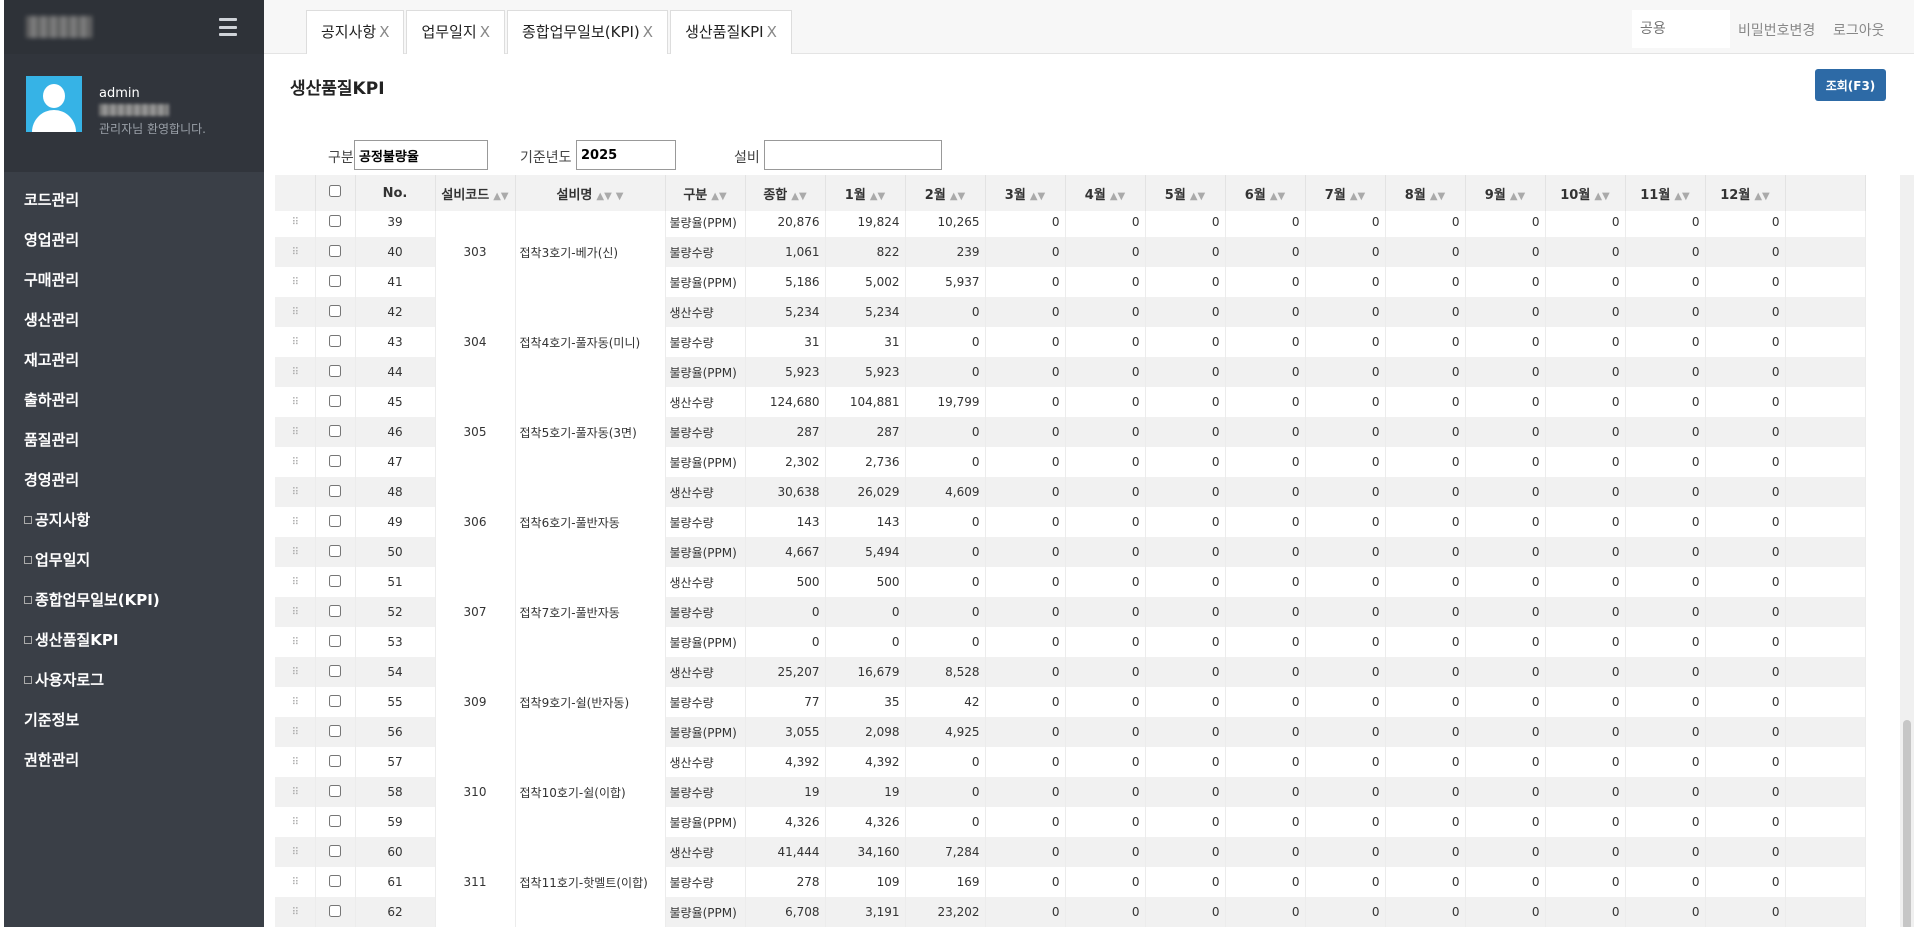 This screenshot has height=927, width=1914. Describe the element at coordinates (134, 440) in the screenshot. I see `sidebar-item: 품질관리` at that location.